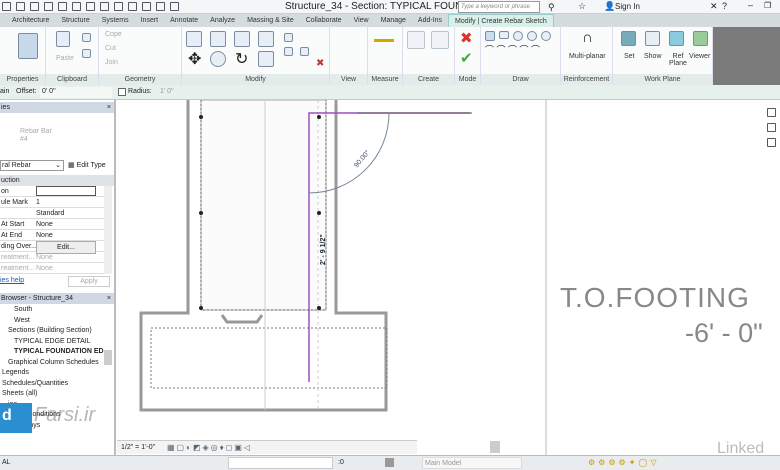 The height and width of the screenshot is (470, 780). Describe the element at coordinates (52, 341) in the screenshot. I see `browser-item: TYPICAL EDGE DETAIL` at that location.